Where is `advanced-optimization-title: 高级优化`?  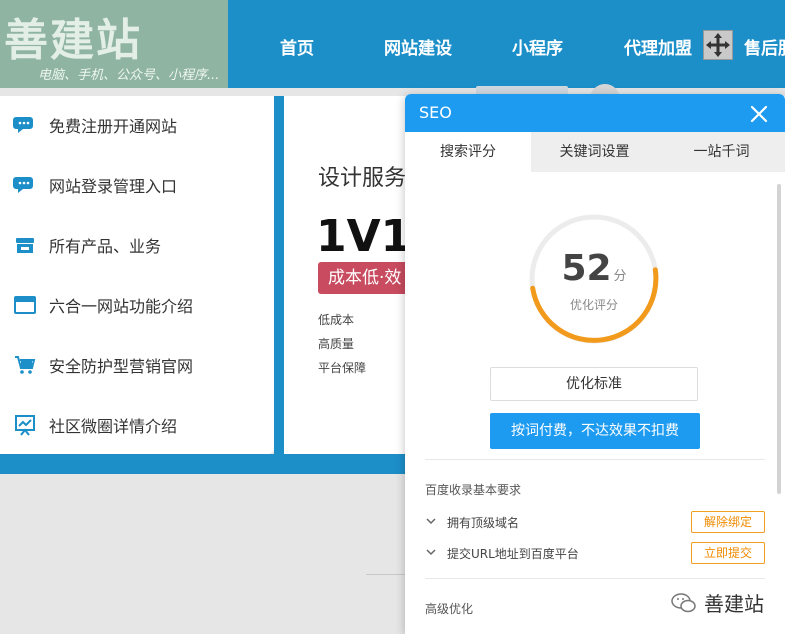
advanced-optimization-title: 高级优化 is located at coordinates (449, 609).